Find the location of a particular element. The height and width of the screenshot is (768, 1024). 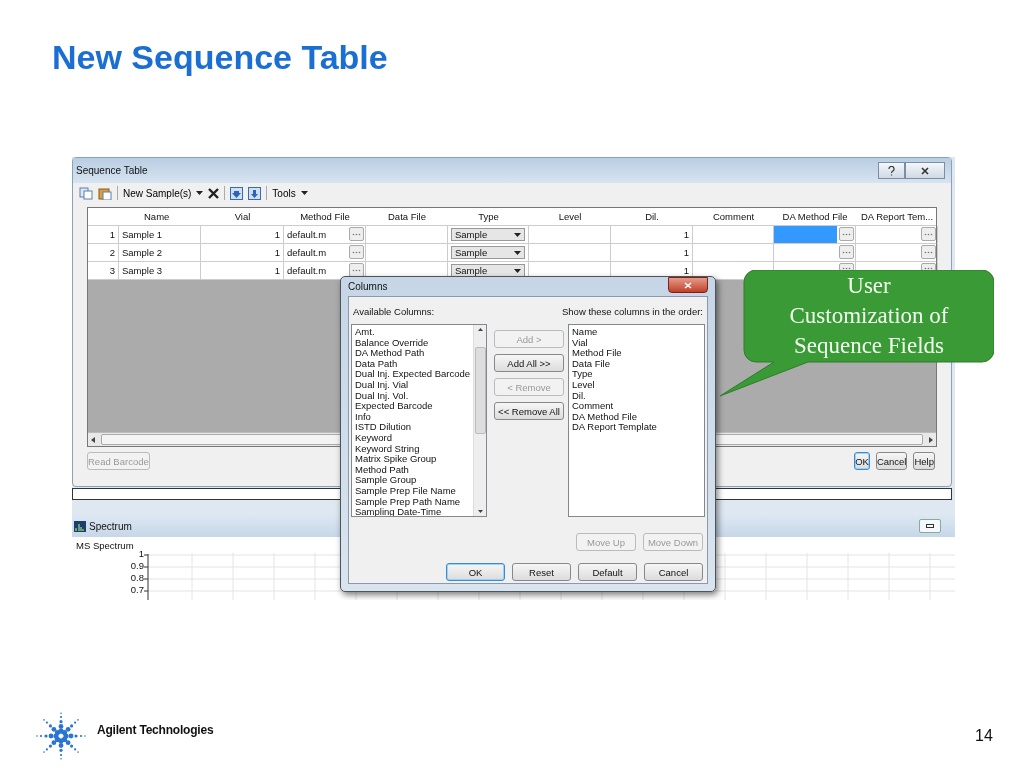

delete-icon is located at coordinates (214, 193).